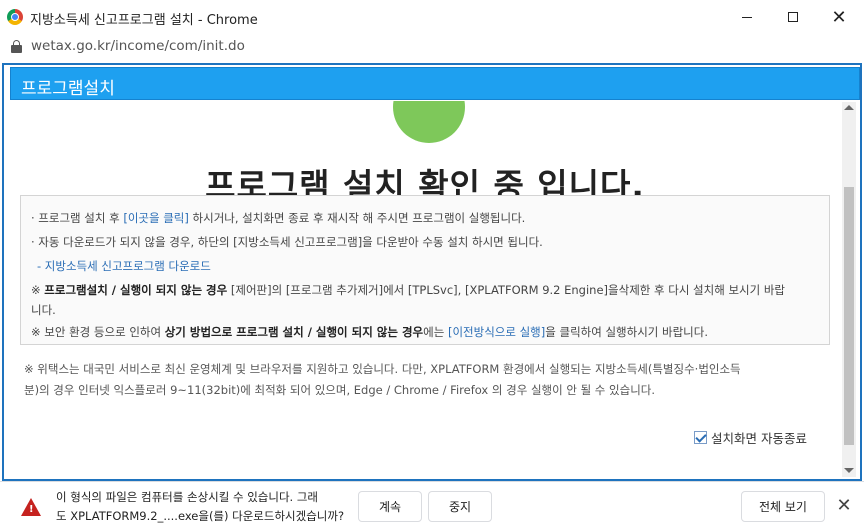 This screenshot has height=532, width=864. Describe the element at coordinates (124, 266) in the screenshot. I see `download-program-link: - 지방소득세 신고프로그램 다운로드` at that location.